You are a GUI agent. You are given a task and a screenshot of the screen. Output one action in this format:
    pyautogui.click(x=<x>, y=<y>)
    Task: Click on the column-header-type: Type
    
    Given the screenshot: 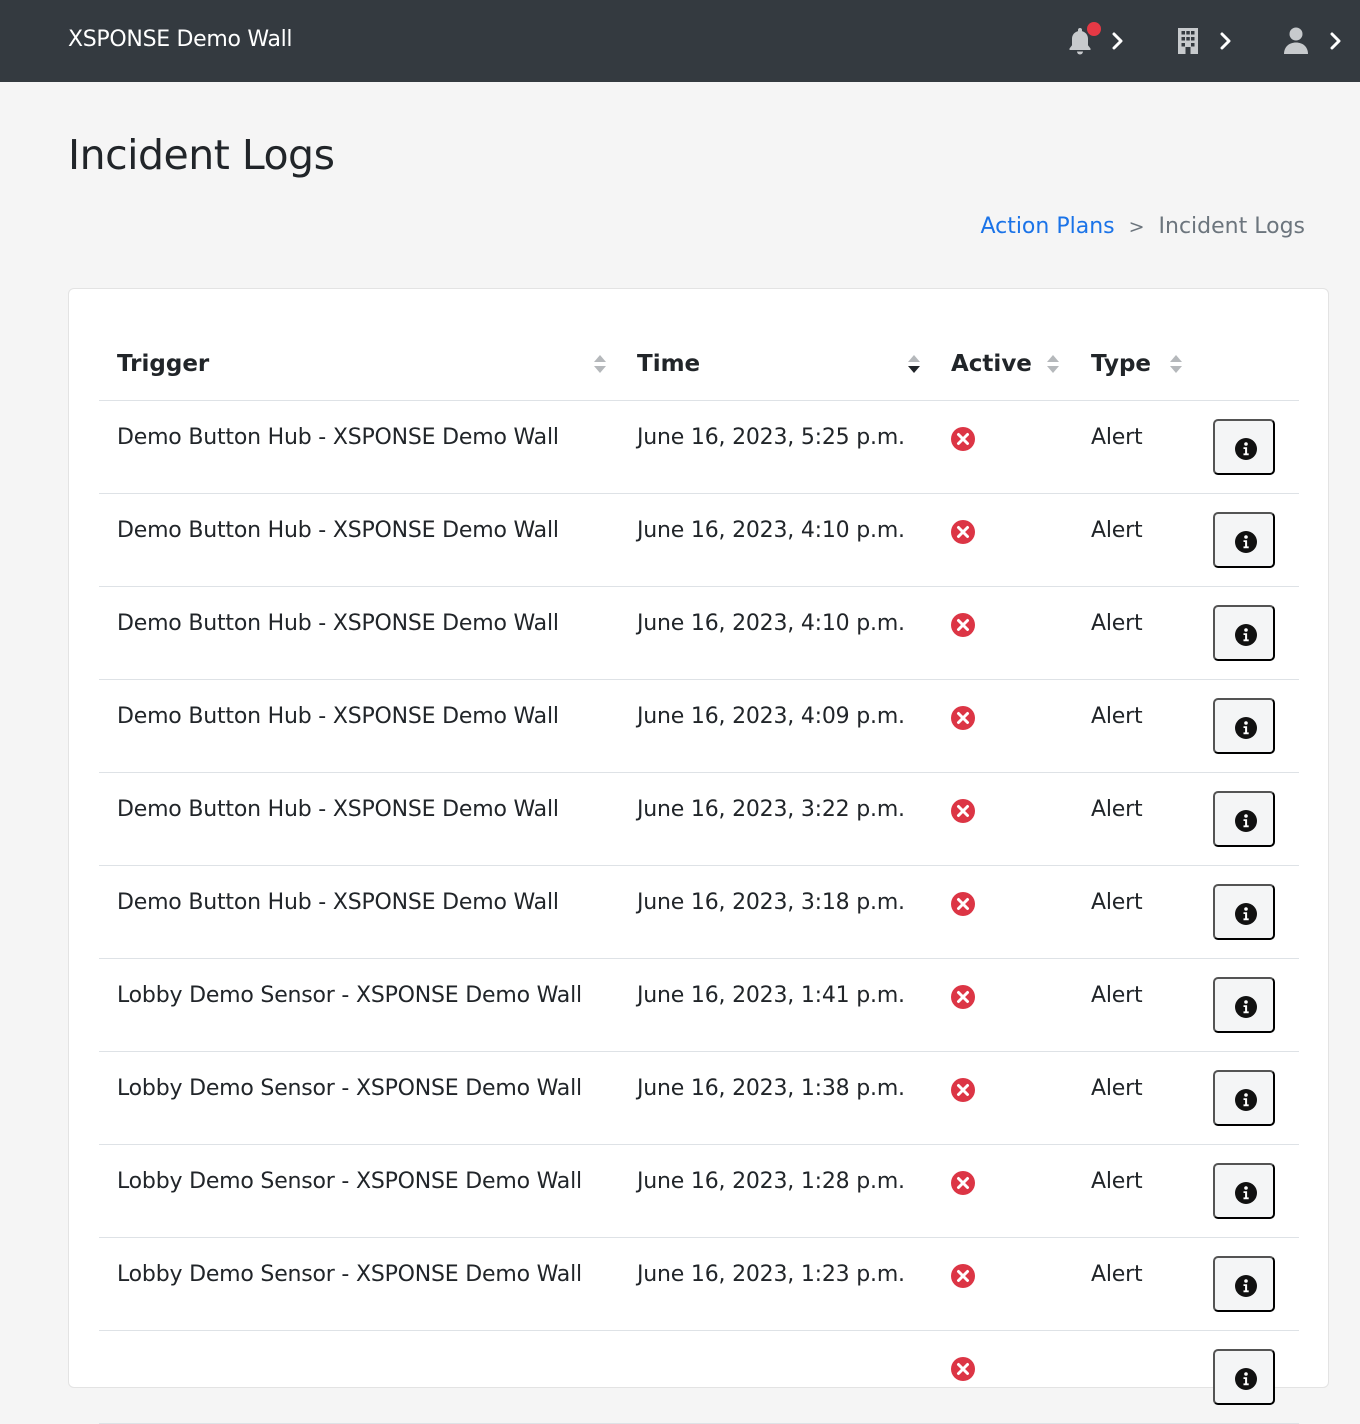 What is the action you would take?
    pyautogui.click(x=1121, y=364)
    